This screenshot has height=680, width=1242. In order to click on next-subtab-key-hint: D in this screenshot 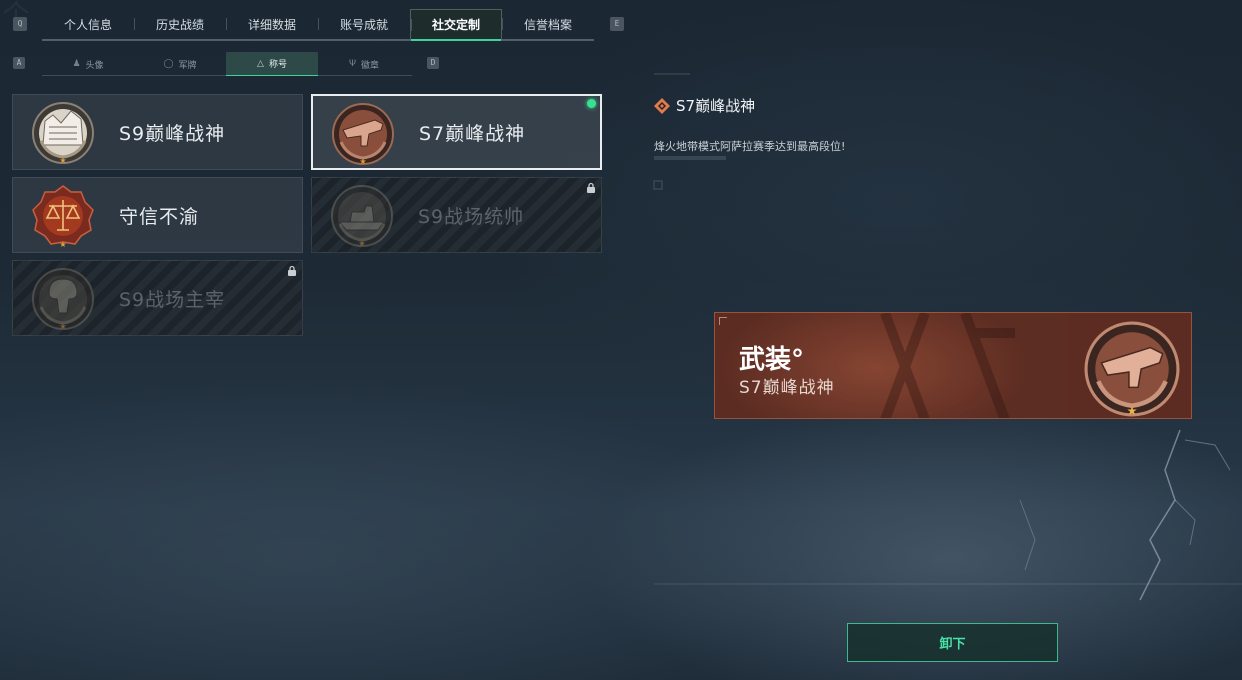, I will do `click(433, 63)`.